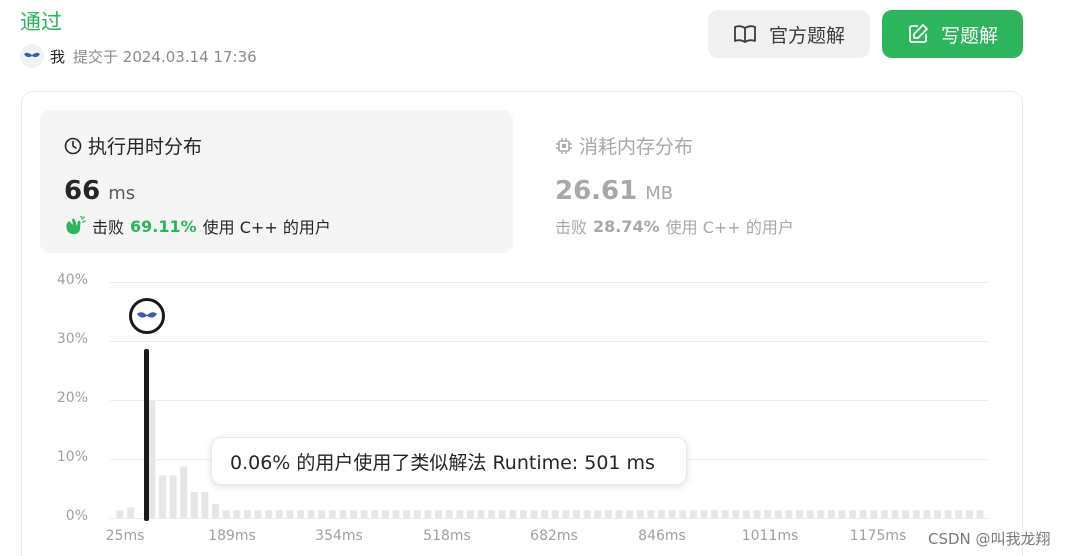  Describe the element at coordinates (770, 181) in the screenshot. I see `memory-panel: 消耗内存分布 26.61 MB 击败 28.74% 使用 C++ 的用户` at that location.